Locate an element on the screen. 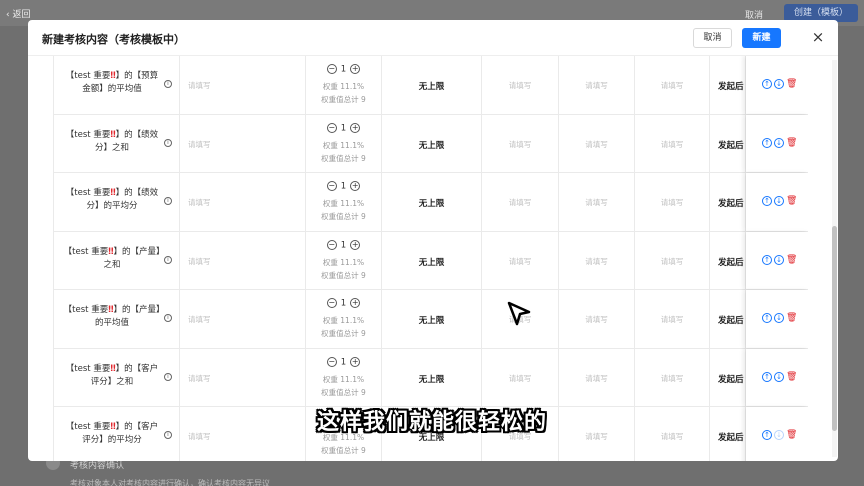 This screenshot has width=864, height=486. indicator-name: 【test 重要‼】的【客户评分】之和 is located at coordinates (112, 376).